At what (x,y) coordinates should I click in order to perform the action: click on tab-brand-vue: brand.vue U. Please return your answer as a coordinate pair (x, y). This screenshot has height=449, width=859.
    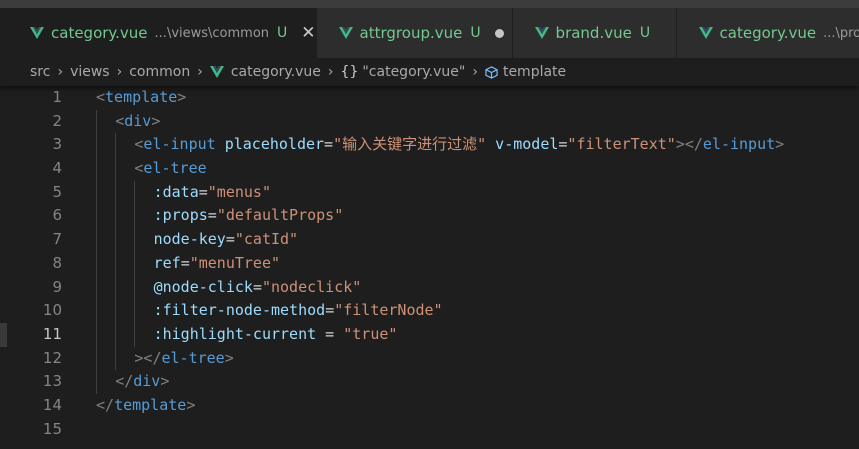
    Looking at the image, I should click on (594, 33).